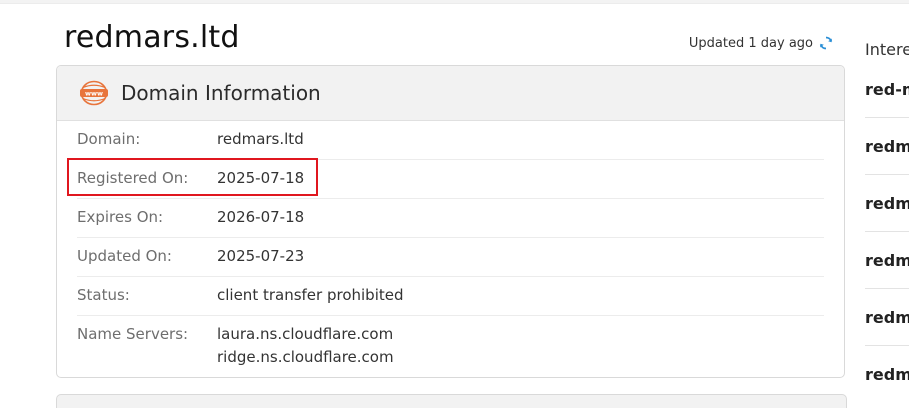  I want to click on row-label: Name Servers:, so click(133, 334).